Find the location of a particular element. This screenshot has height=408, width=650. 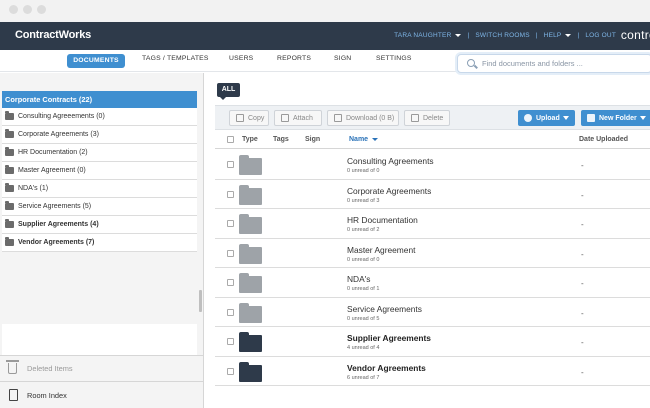

sidebar-item-supplier: Supplier Agreements (4) is located at coordinates (99, 225).